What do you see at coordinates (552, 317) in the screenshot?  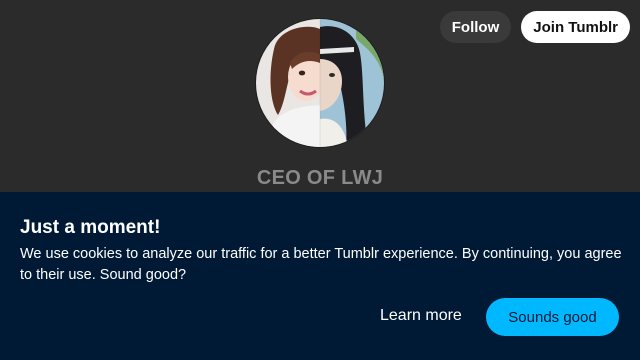 I see `sounds-good-button: Sounds good` at bounding box center [552, 317].